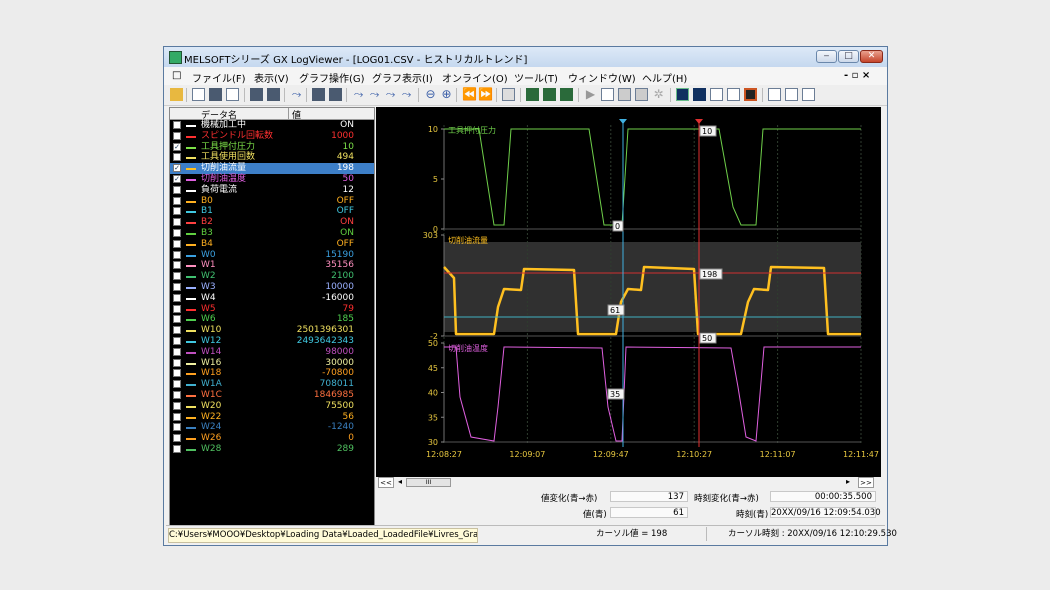 The width and height of the screenshot is (1050, 590). Describe the element at coordinates (272, 449) in the screenshot. I see `data-list-row: W28 289` at that location.